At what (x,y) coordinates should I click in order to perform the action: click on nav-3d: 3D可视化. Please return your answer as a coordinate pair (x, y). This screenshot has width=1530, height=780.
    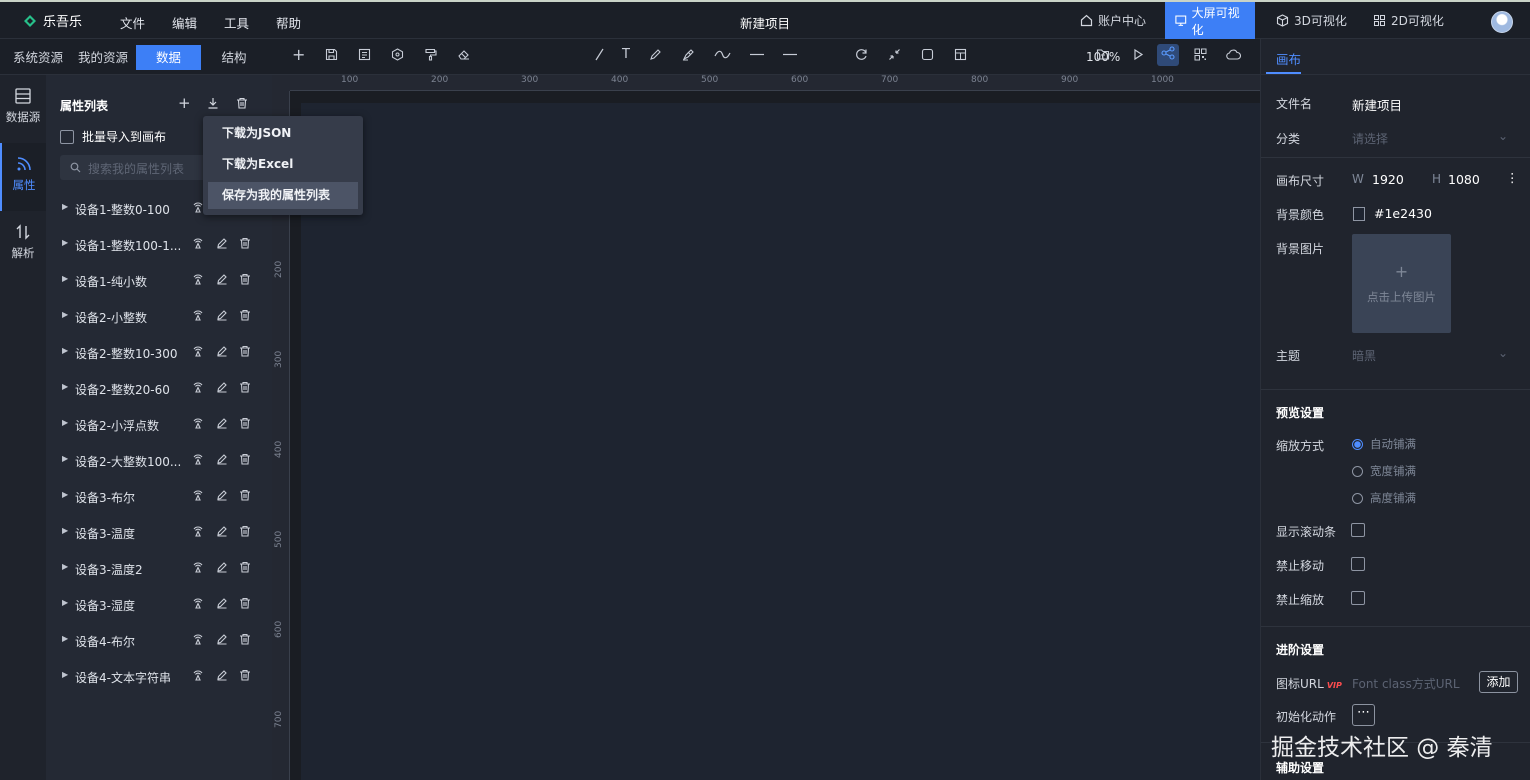
    Looking at the image, I should click on (1311, 20).